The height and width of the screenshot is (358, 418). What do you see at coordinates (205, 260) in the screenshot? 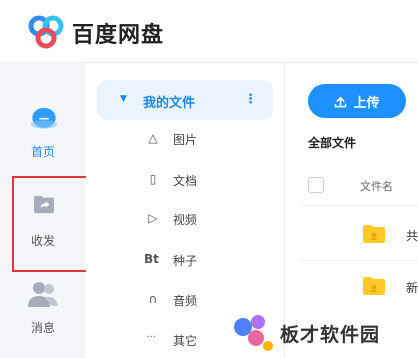
I see `nav-item-torrents: Bt 种子` at bounding box center [205, 260].